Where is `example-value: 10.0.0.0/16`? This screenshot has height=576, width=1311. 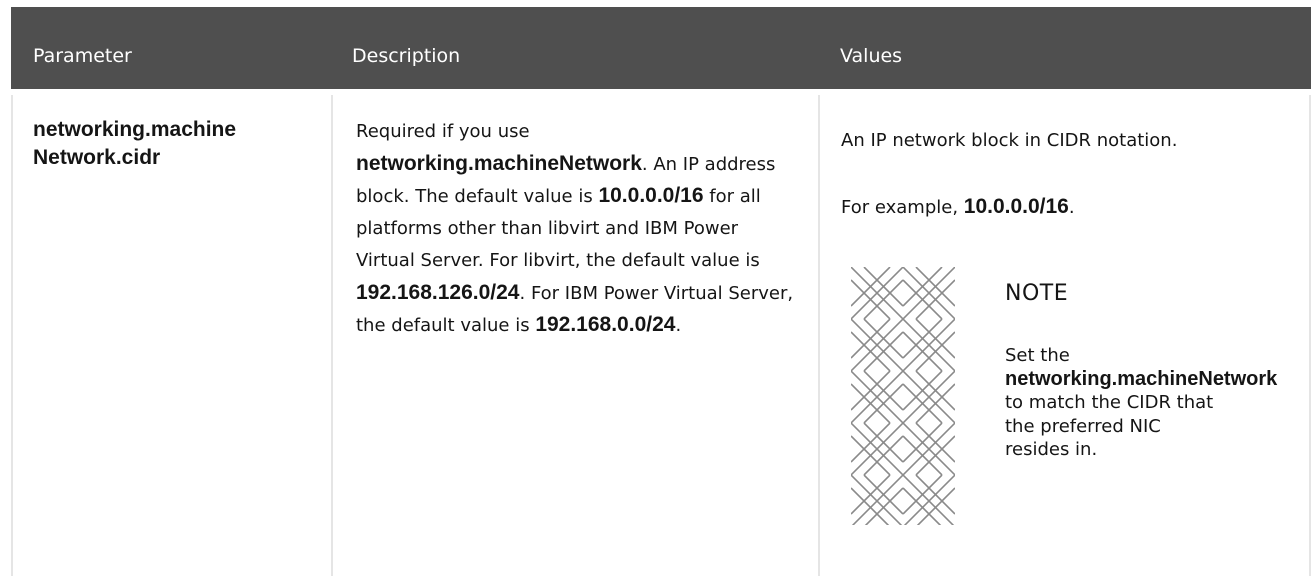 example-value: 10.0.0.0/16 is located at coordinates (1016, 206).